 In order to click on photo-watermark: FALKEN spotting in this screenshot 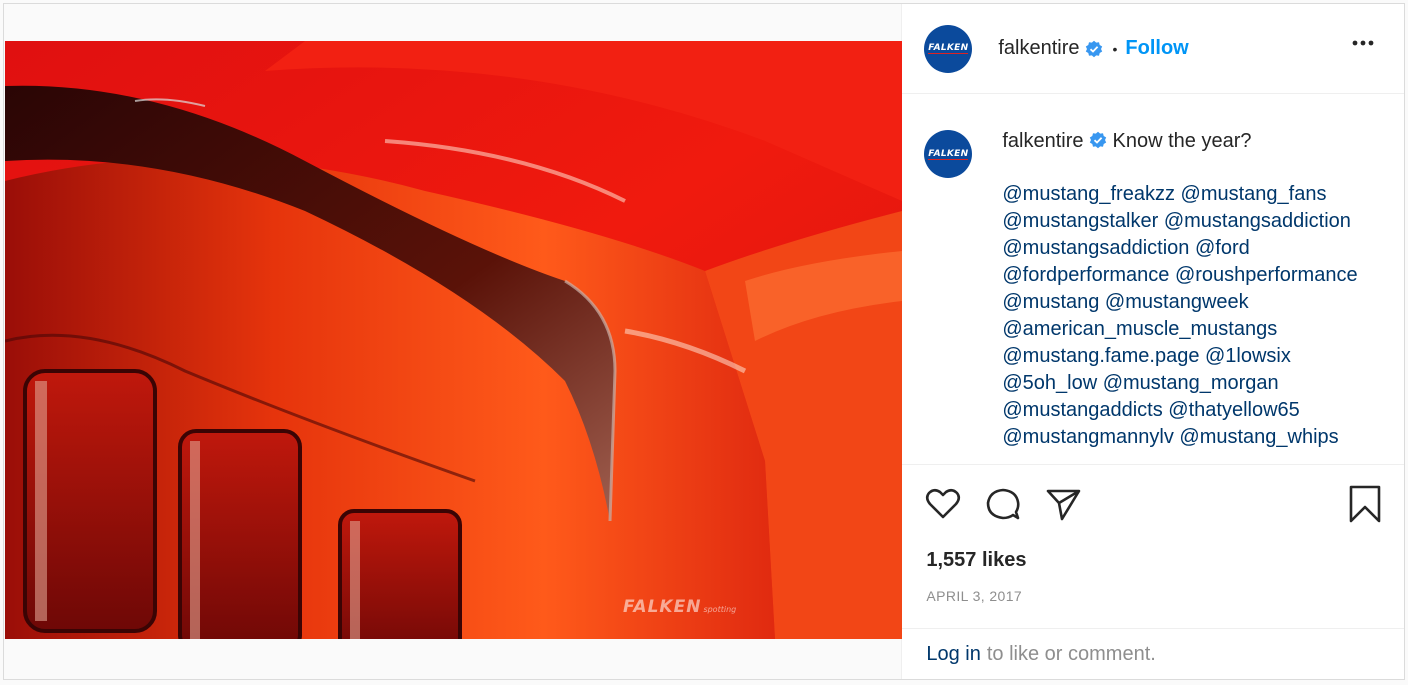, I will do `click(680, 607)`.